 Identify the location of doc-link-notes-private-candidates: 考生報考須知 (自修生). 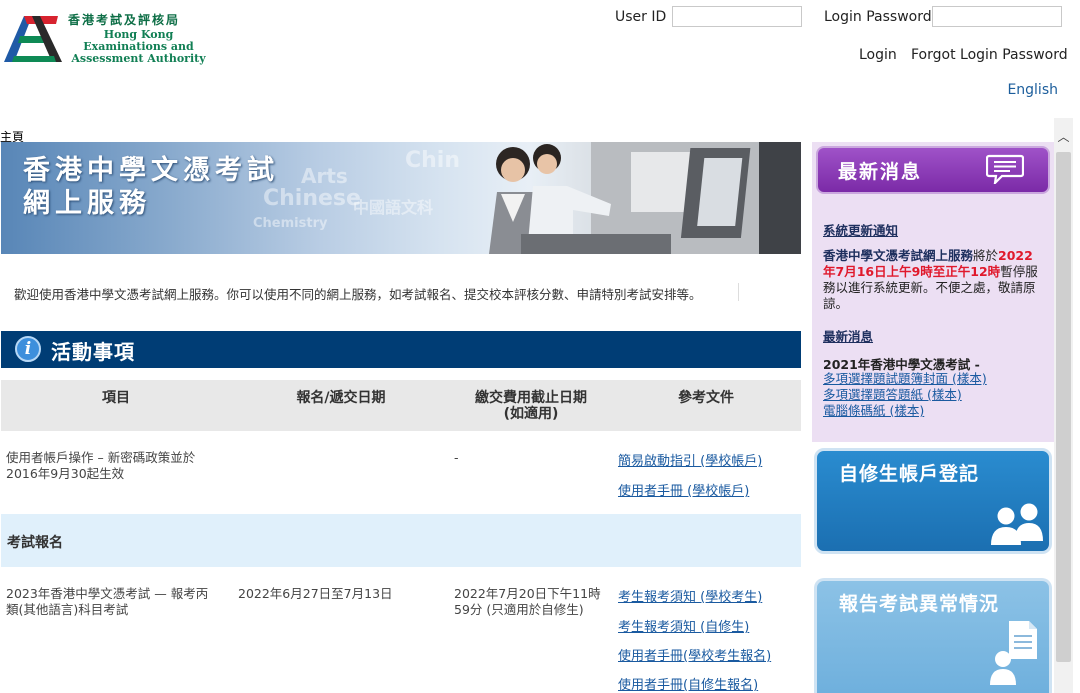
(683, 625).